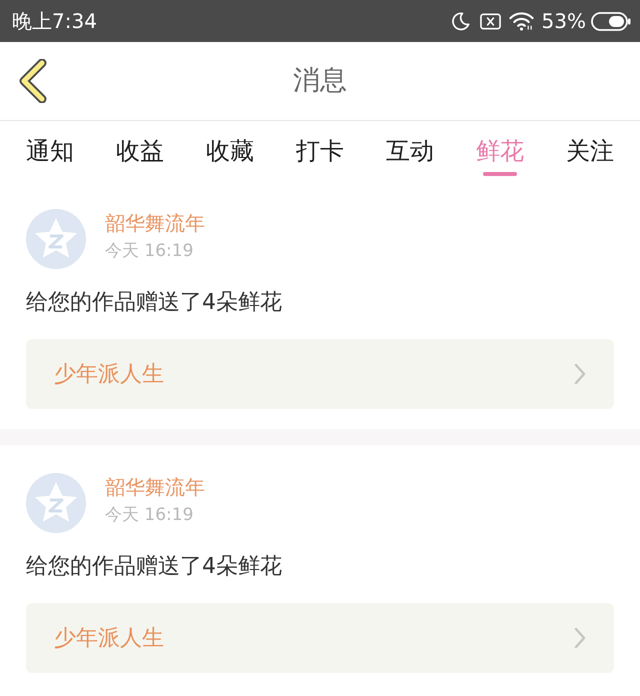 This screenshot has width=640, height=696. I want to click on back-button, so click(33, 81).